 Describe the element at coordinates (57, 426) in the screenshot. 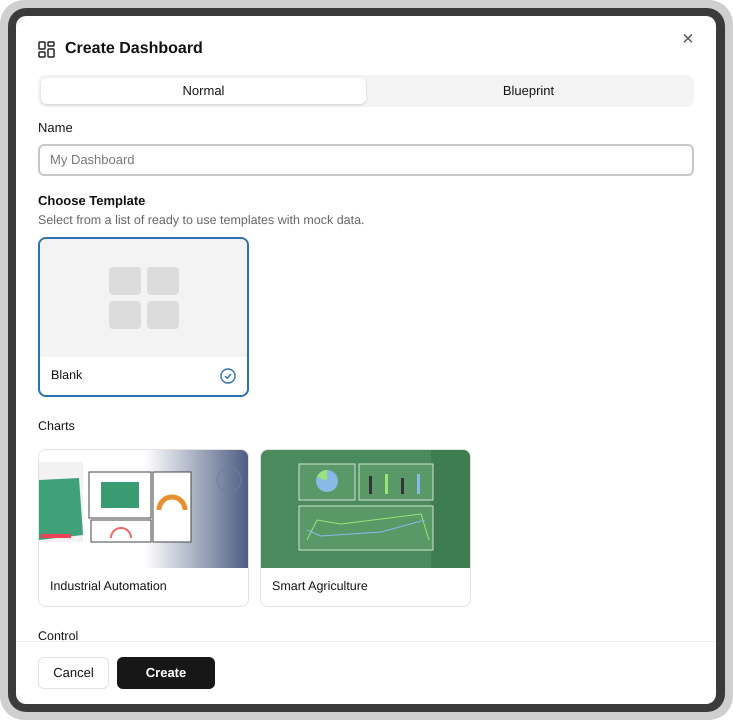

I see `section-title: Charts` at that location.